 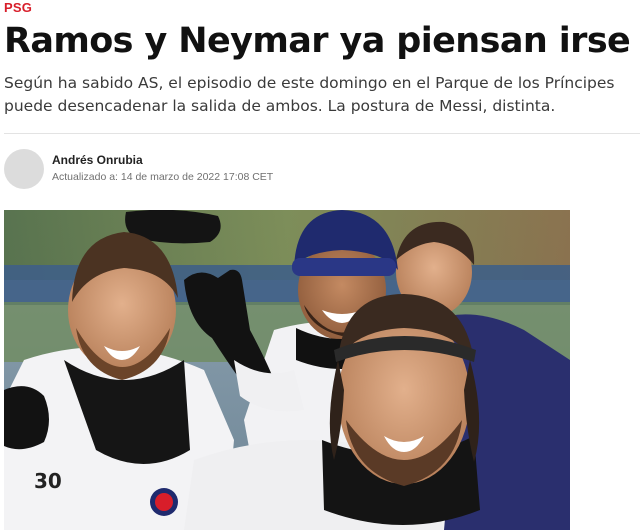 What do you see at coordinates (322, 133) in the screenshot?
I see `divider` at bounding box center [322, 133].